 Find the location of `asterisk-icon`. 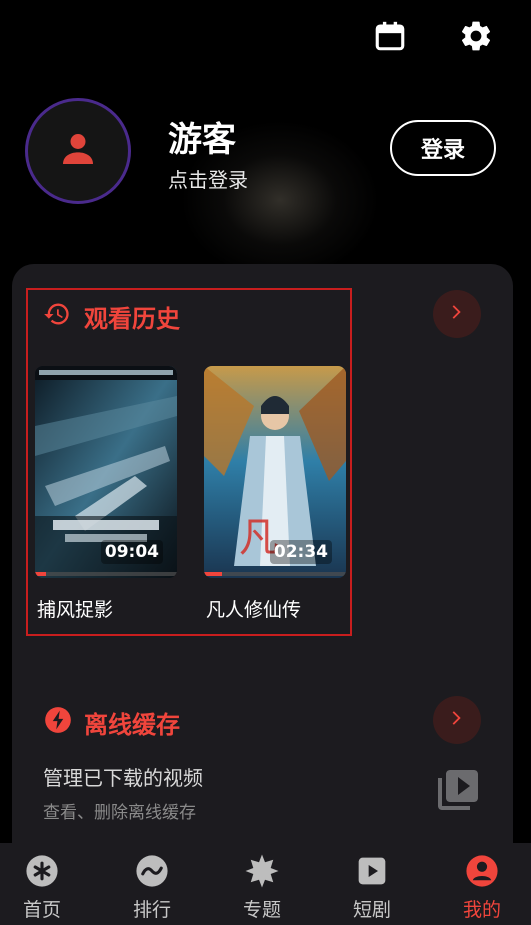

asterisk-icon is located at coordinates (42, 871).